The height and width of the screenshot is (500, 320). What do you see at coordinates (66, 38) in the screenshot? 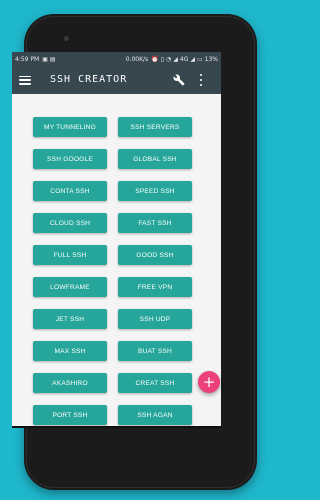
I see `front-camera` at bounding box center [66, 38].